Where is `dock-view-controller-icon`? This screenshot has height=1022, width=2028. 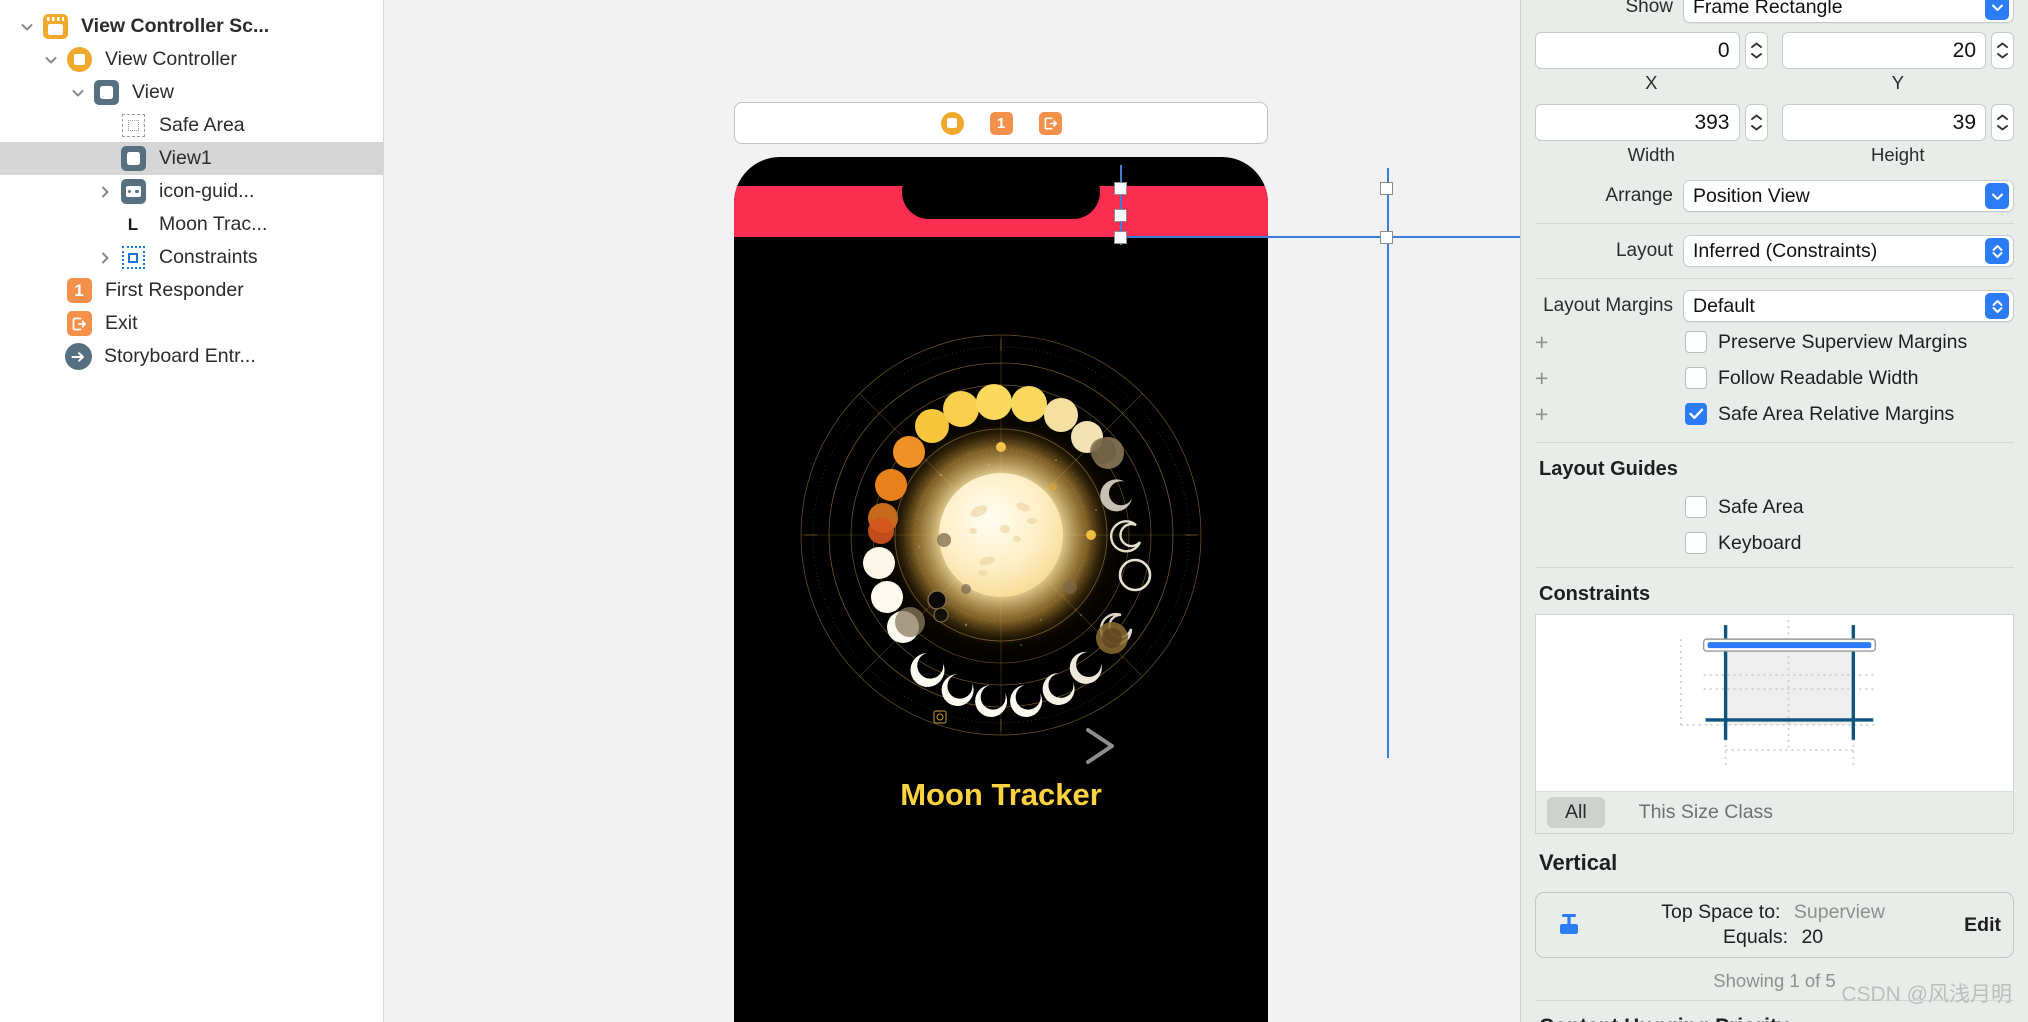 dock-view-controller-icon is located at coordinates (952, 123).